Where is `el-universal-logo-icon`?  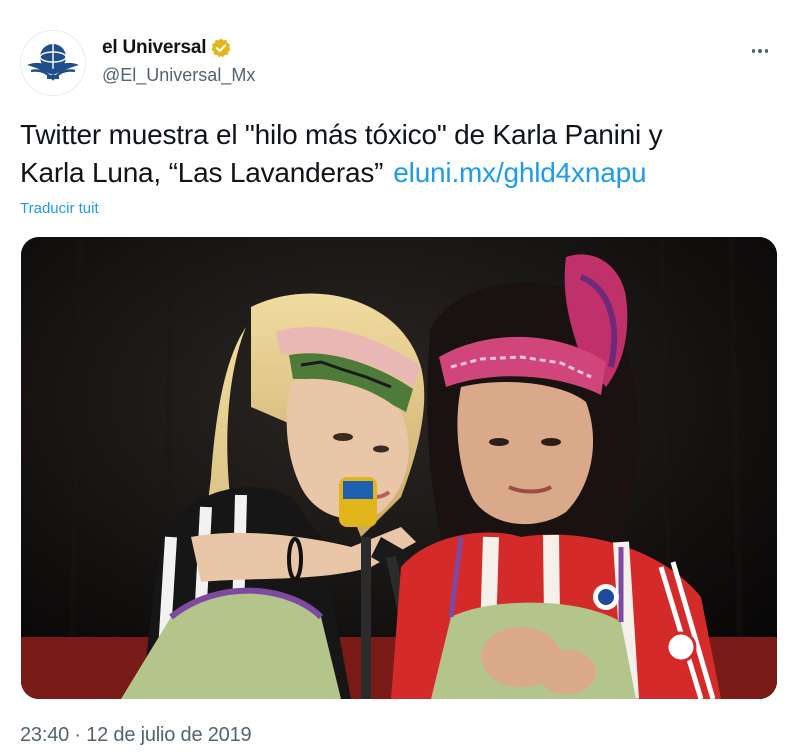
el-universal-logo-icon is located at coordinates (53, 63).